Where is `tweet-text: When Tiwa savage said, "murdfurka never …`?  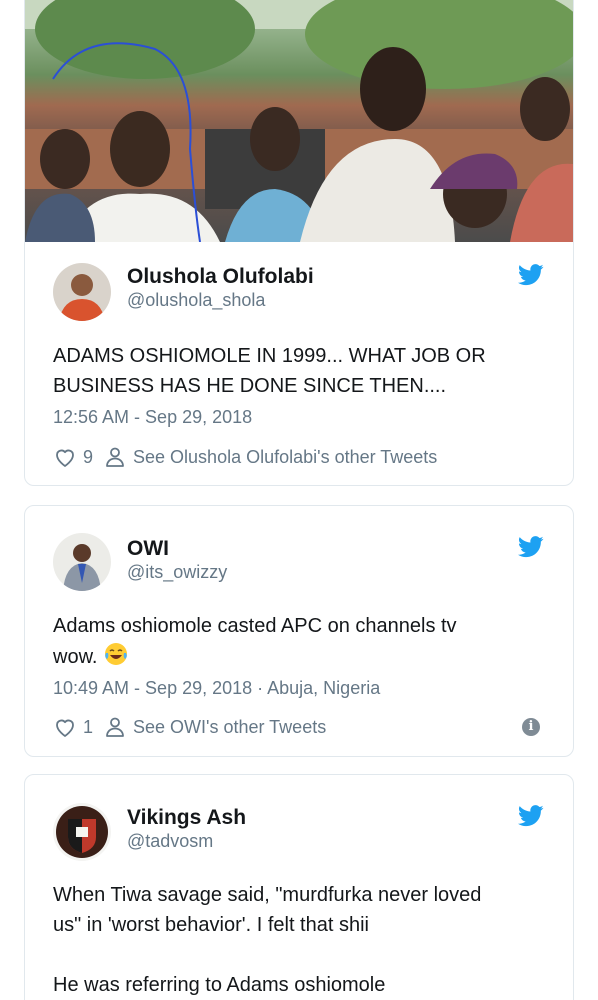
tweet-text: When Tiwa savage said, "murdfurka never … is located at coordinates (303, 940).